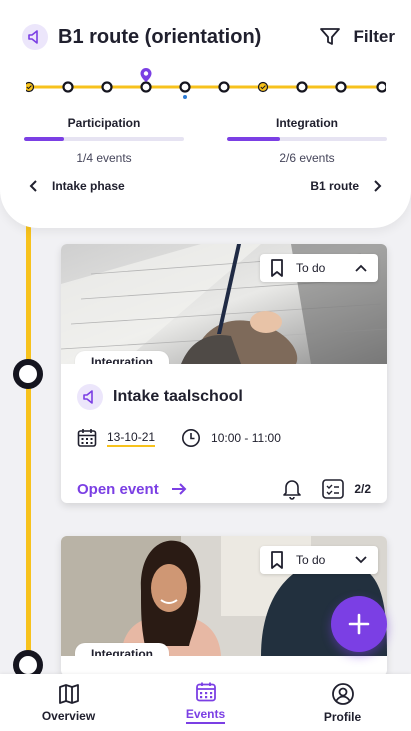  What do you see at coordinates (362, 489) in the screenshot?
I see `checklist-count: 2/2` at bounding box center [362, 489].